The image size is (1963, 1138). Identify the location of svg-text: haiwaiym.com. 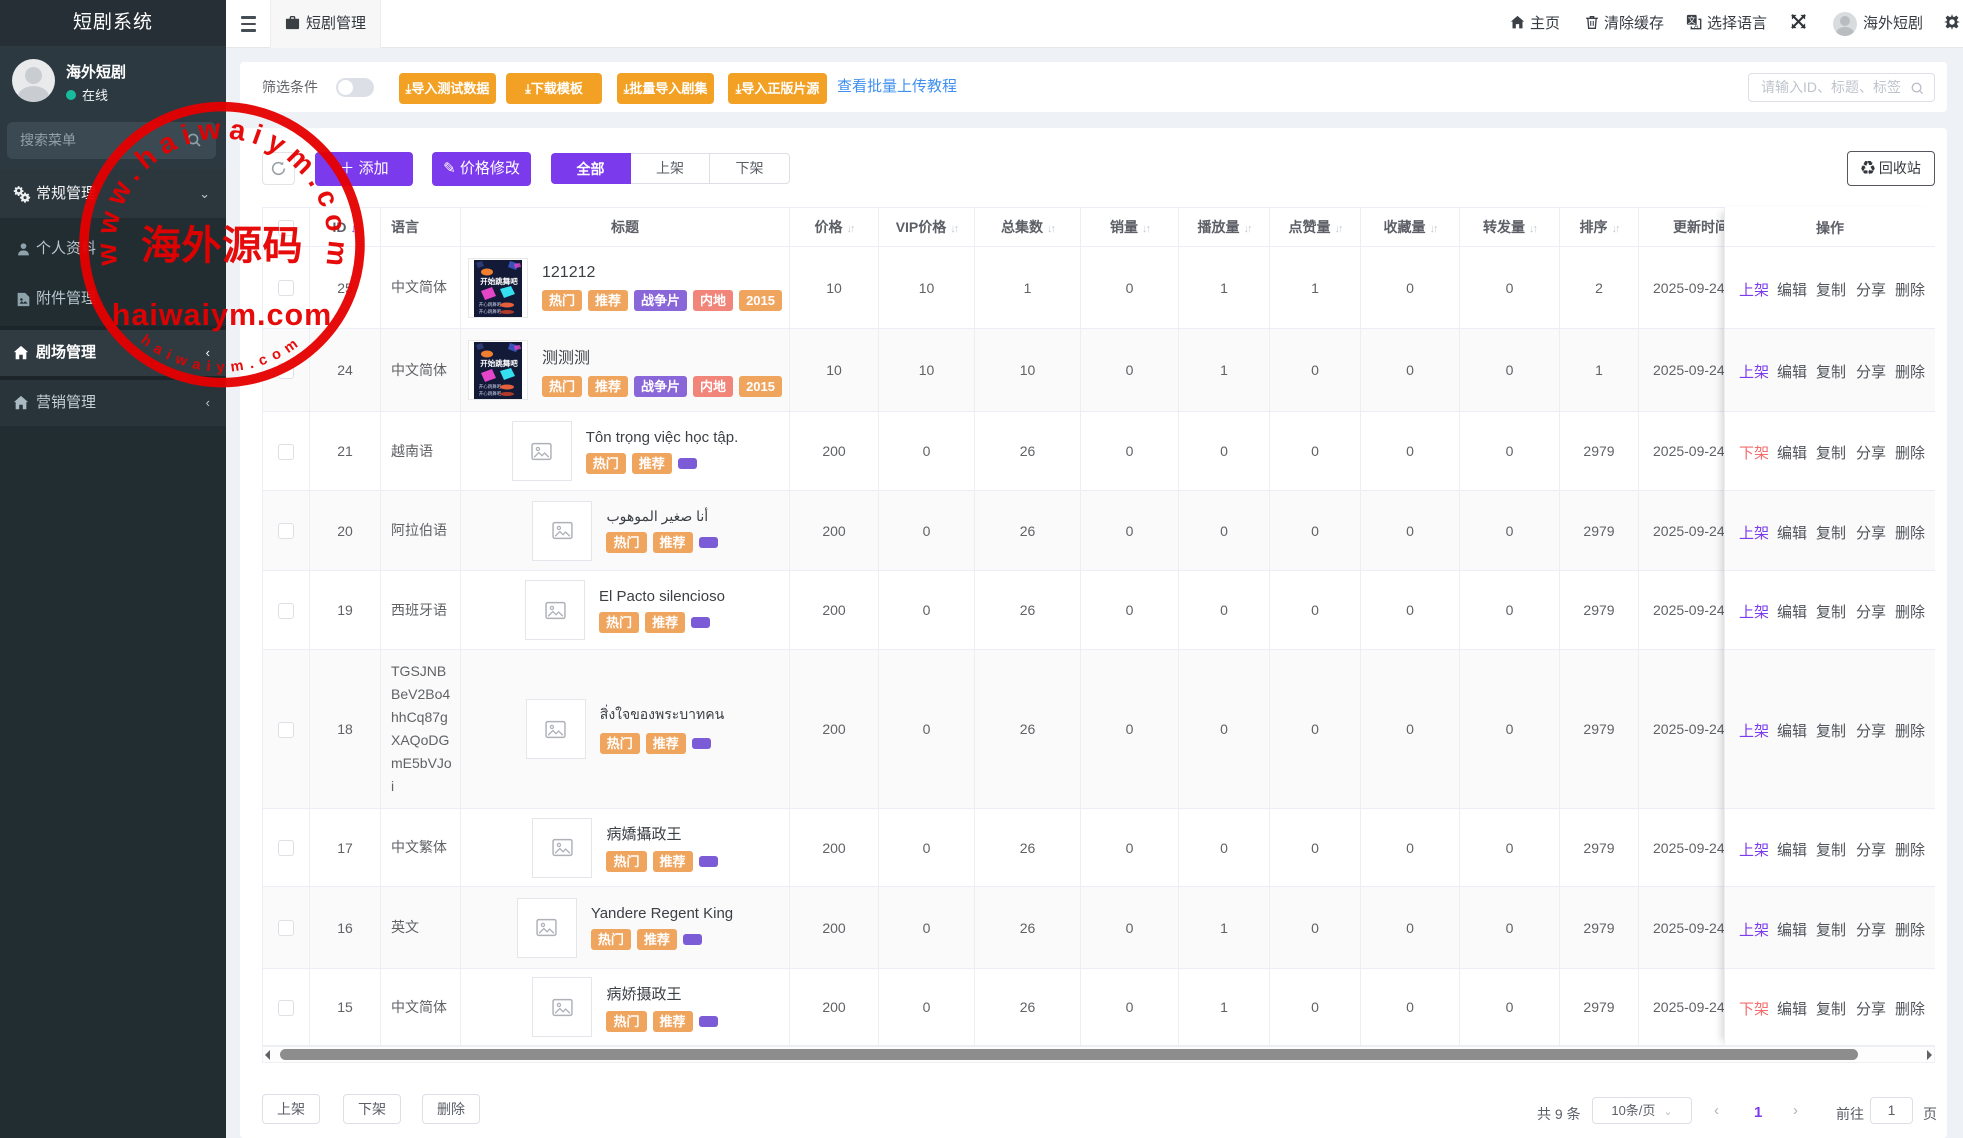
(222, 315).